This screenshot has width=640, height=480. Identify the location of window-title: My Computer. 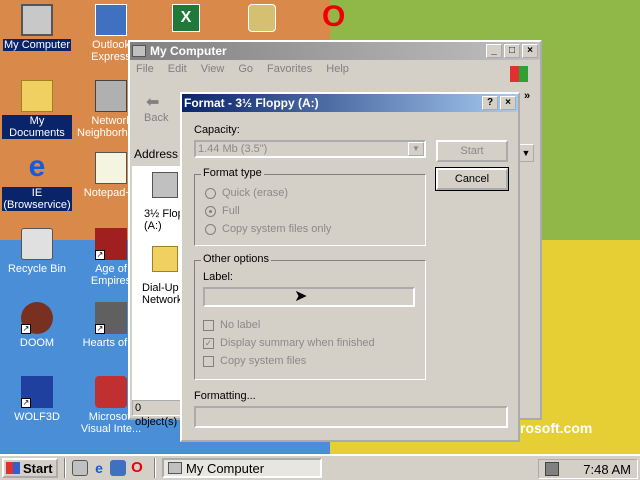
(188, 51).